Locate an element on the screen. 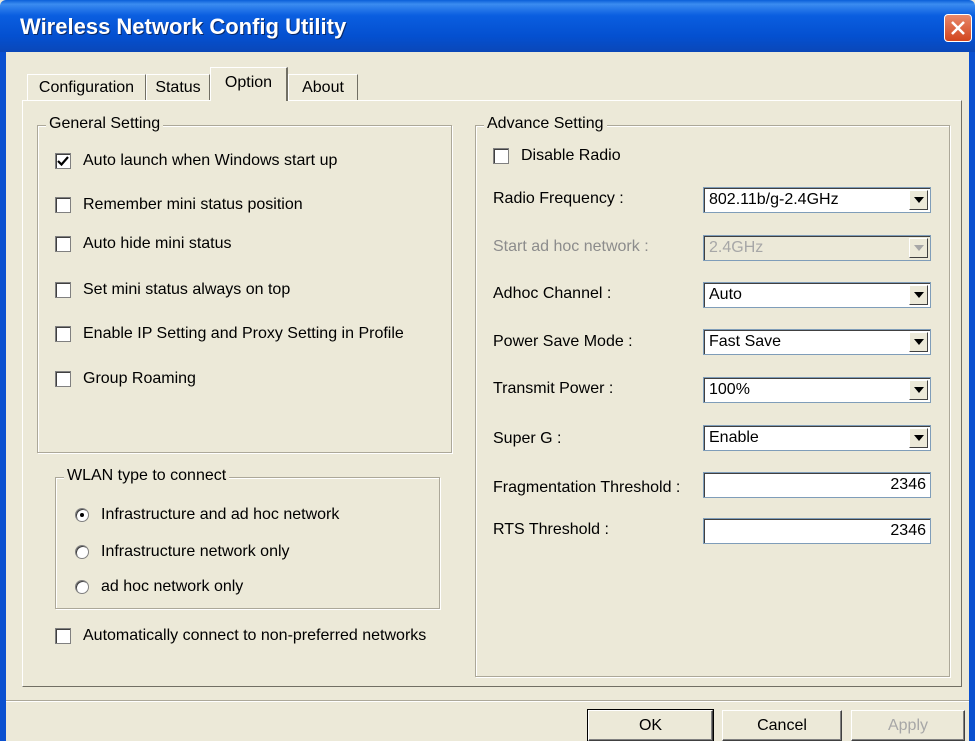 This screenshot has height=741, width=975. window-title: Wireless Network Config Utility is located at coordinates (183, 26).